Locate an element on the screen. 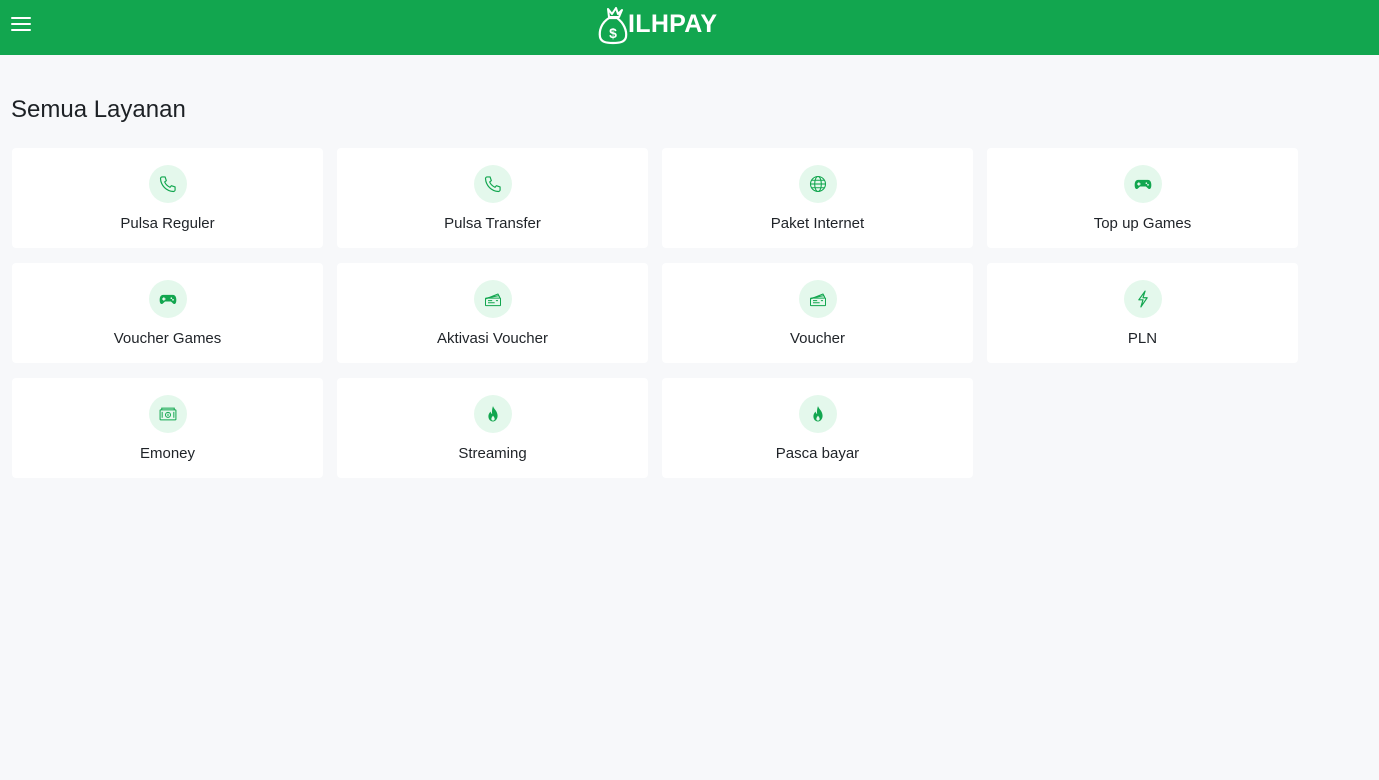 Image resolution: width=1379 pixels, height=780 pixels. brand-name: ILHPAY is located at coordinates (673, 23).